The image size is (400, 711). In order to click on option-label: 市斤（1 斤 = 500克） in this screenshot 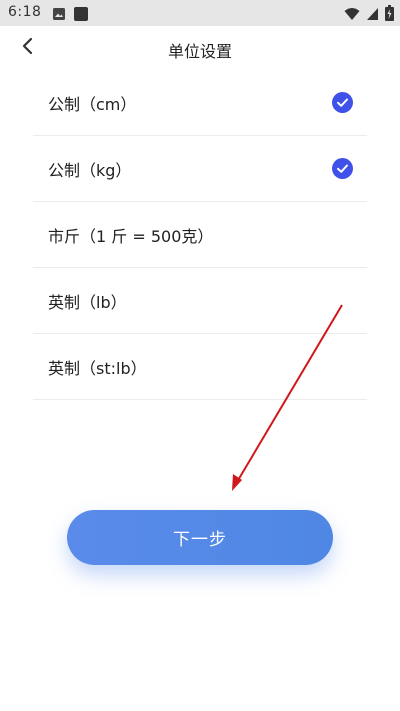, I will do `click(131, 236)`.